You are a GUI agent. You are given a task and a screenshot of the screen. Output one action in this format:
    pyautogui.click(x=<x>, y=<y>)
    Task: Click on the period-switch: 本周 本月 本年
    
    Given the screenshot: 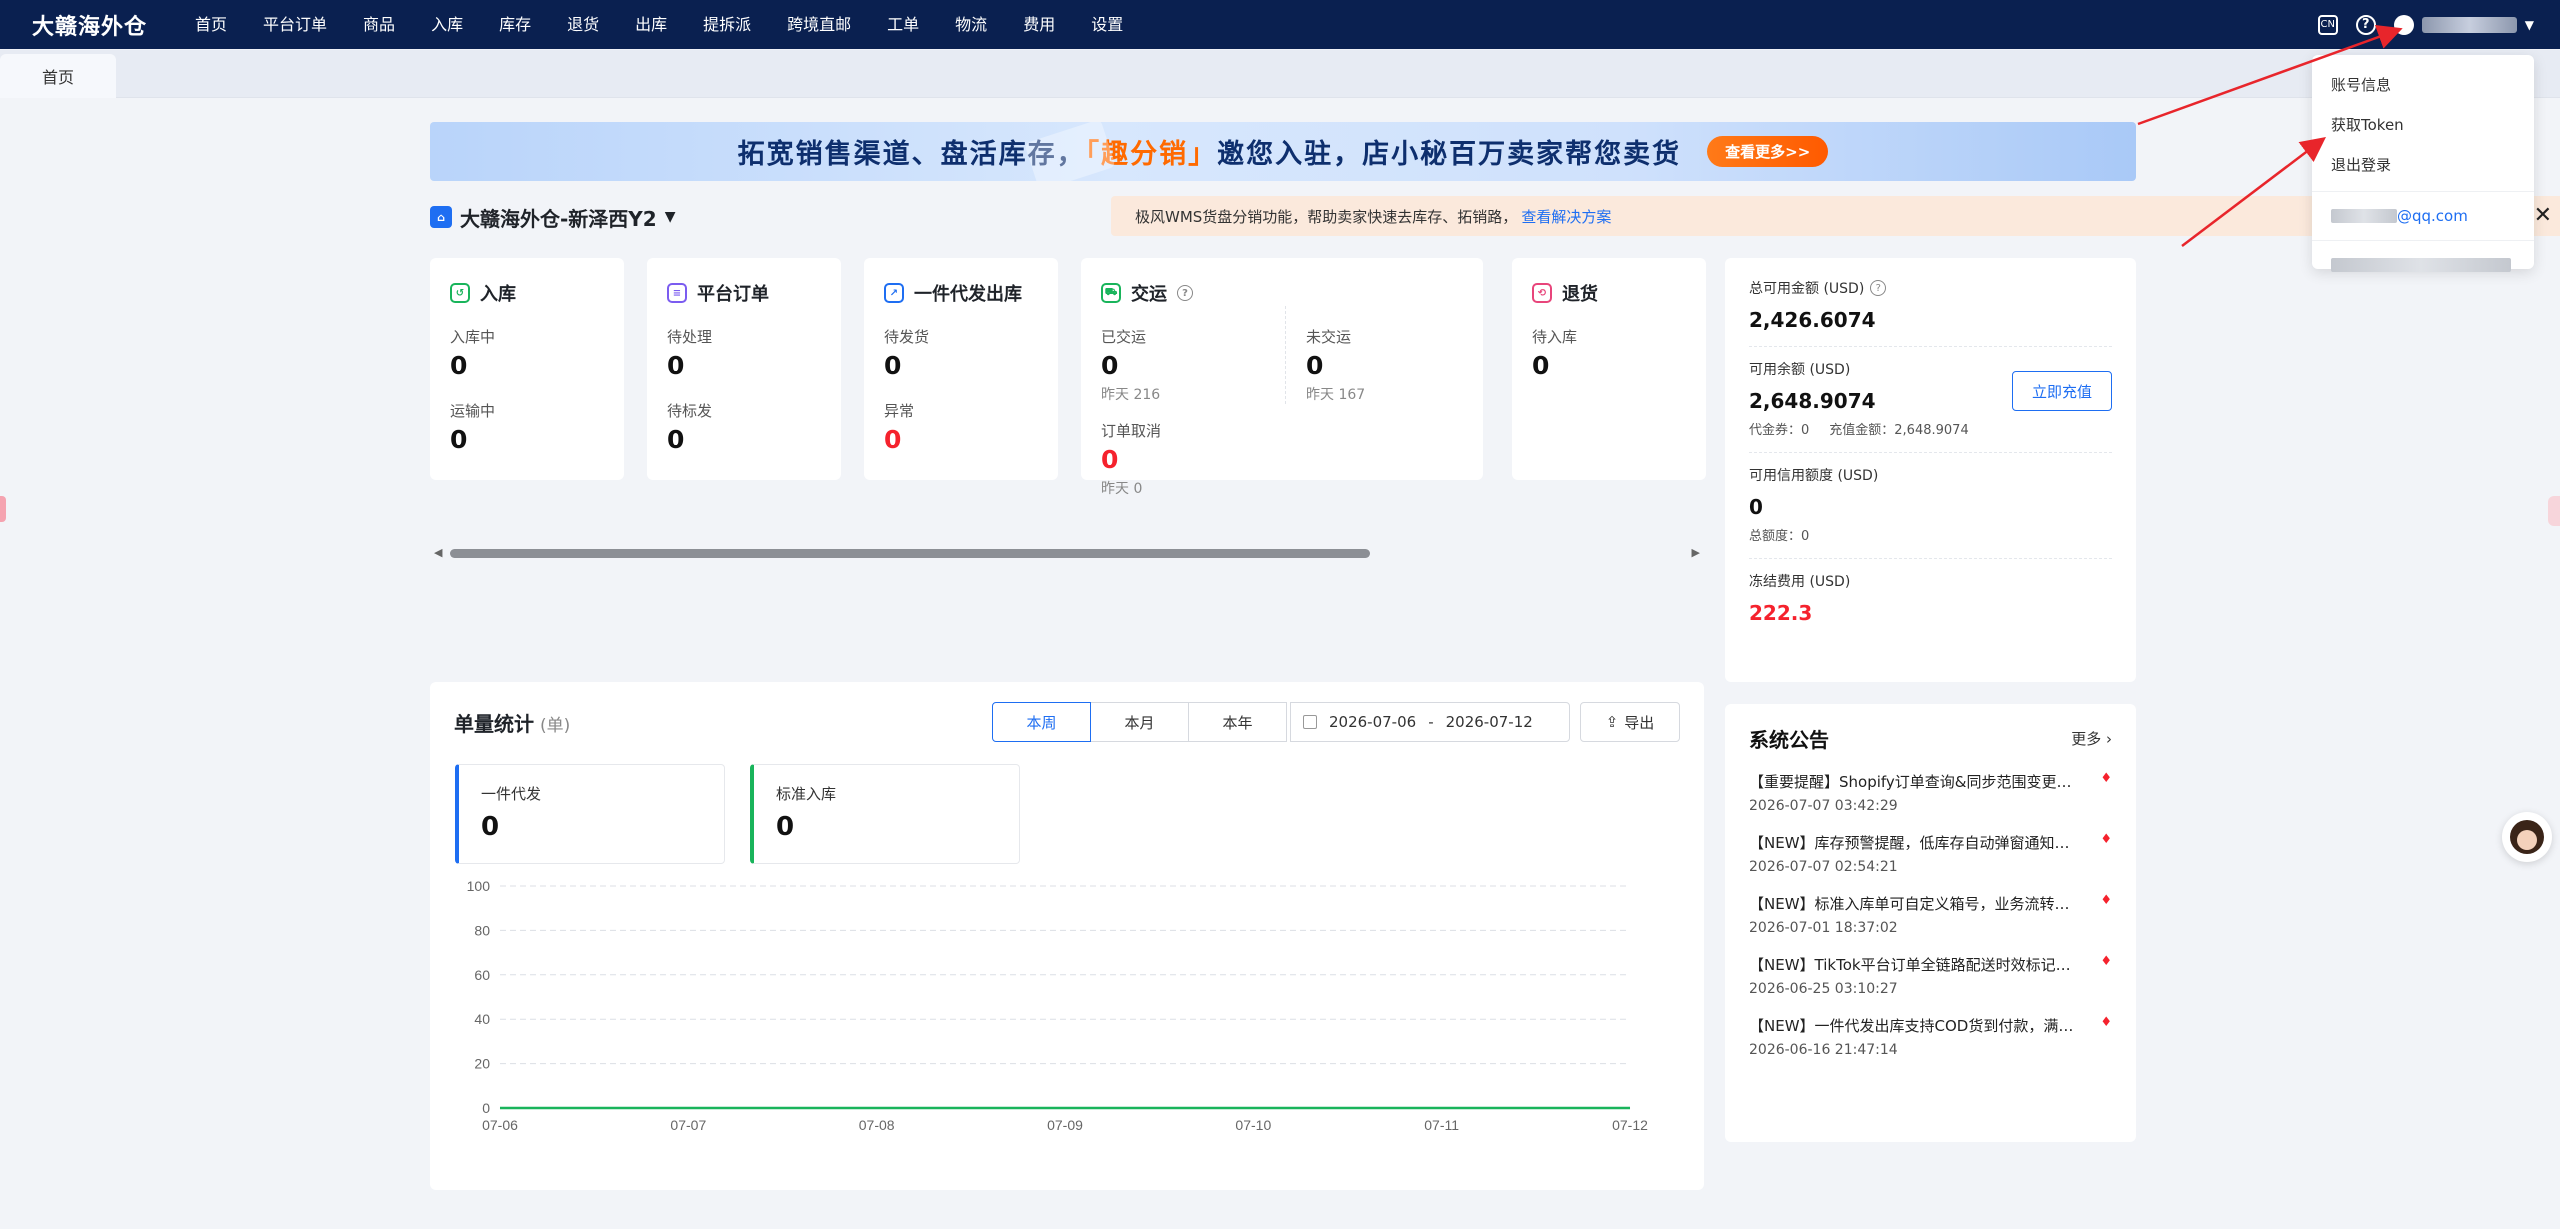 What is the action you would take?
    pyautogui.click(x=1139, y=722)
    